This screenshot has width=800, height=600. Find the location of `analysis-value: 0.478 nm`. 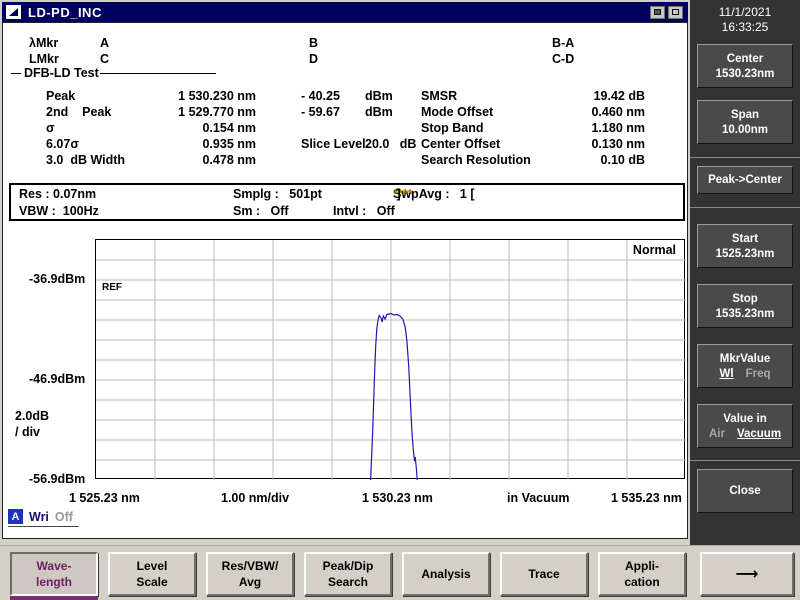

analysis-value: 0.478 nm is located at coordinates (229, 160).